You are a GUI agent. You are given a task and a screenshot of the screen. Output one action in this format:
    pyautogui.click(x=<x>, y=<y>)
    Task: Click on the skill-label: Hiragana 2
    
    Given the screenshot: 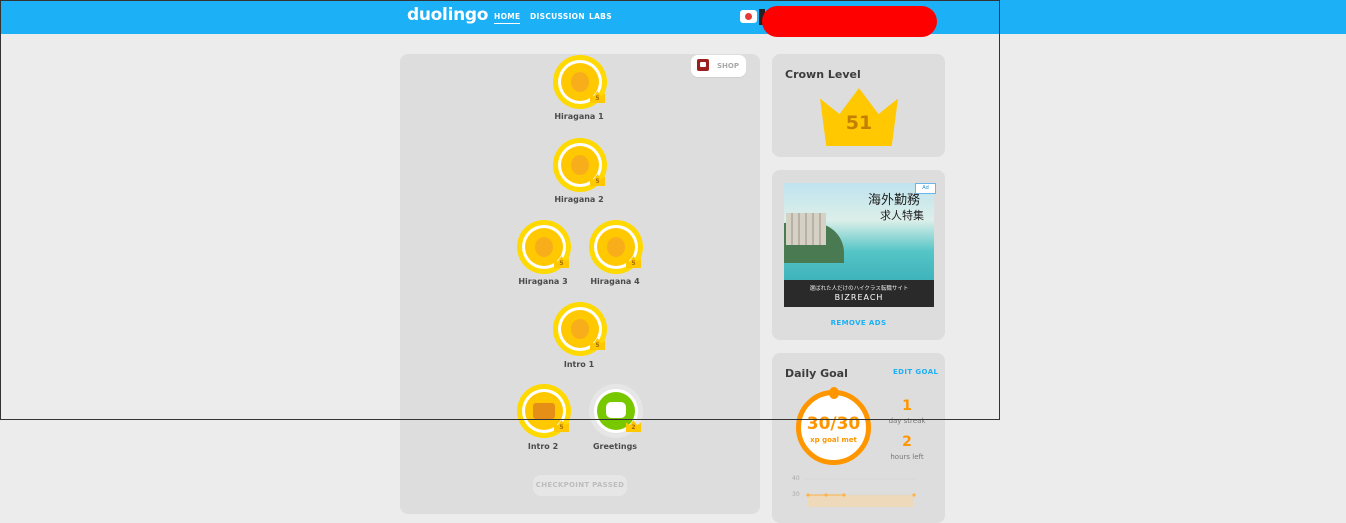 What is the action you would take?
    pyautogui.click(x=579, y=199)
    